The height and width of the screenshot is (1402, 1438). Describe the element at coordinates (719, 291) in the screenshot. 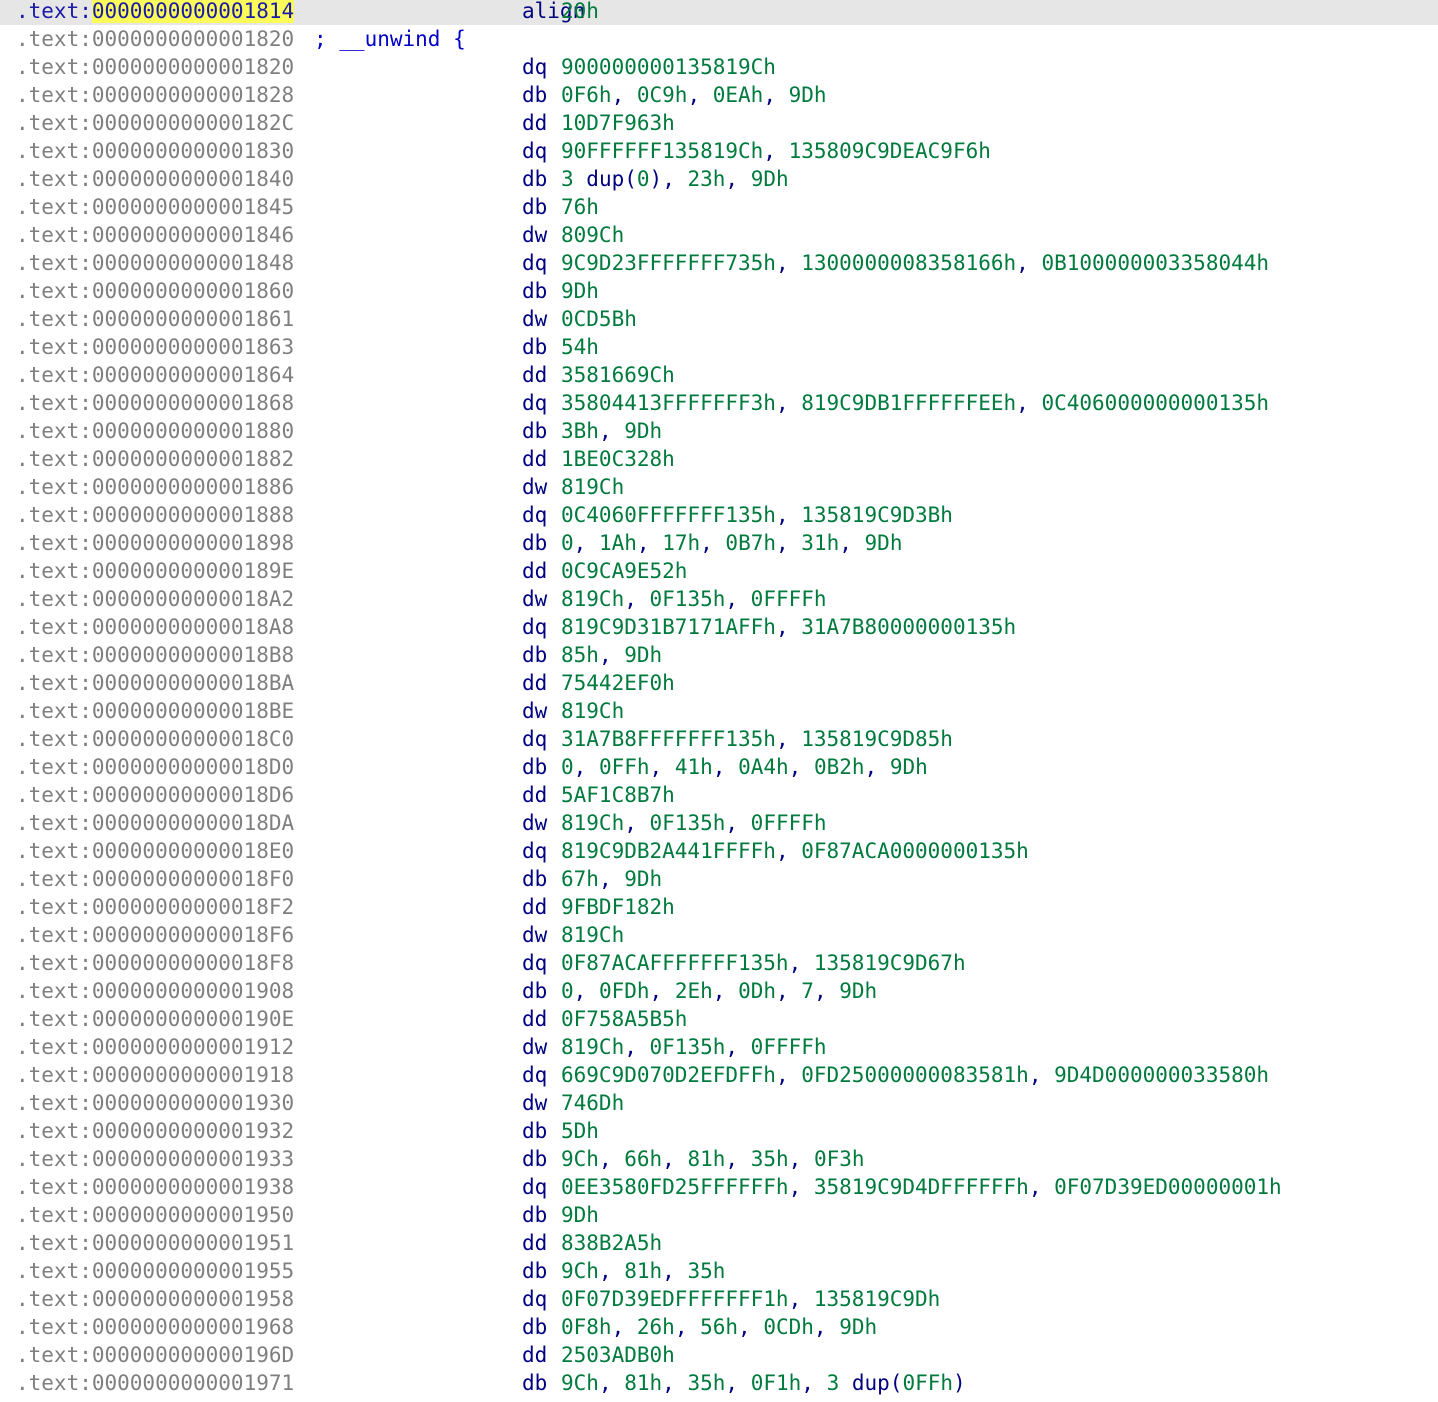

I see `listing-line: .text:0000000000001860 db 9Dh` at that location.